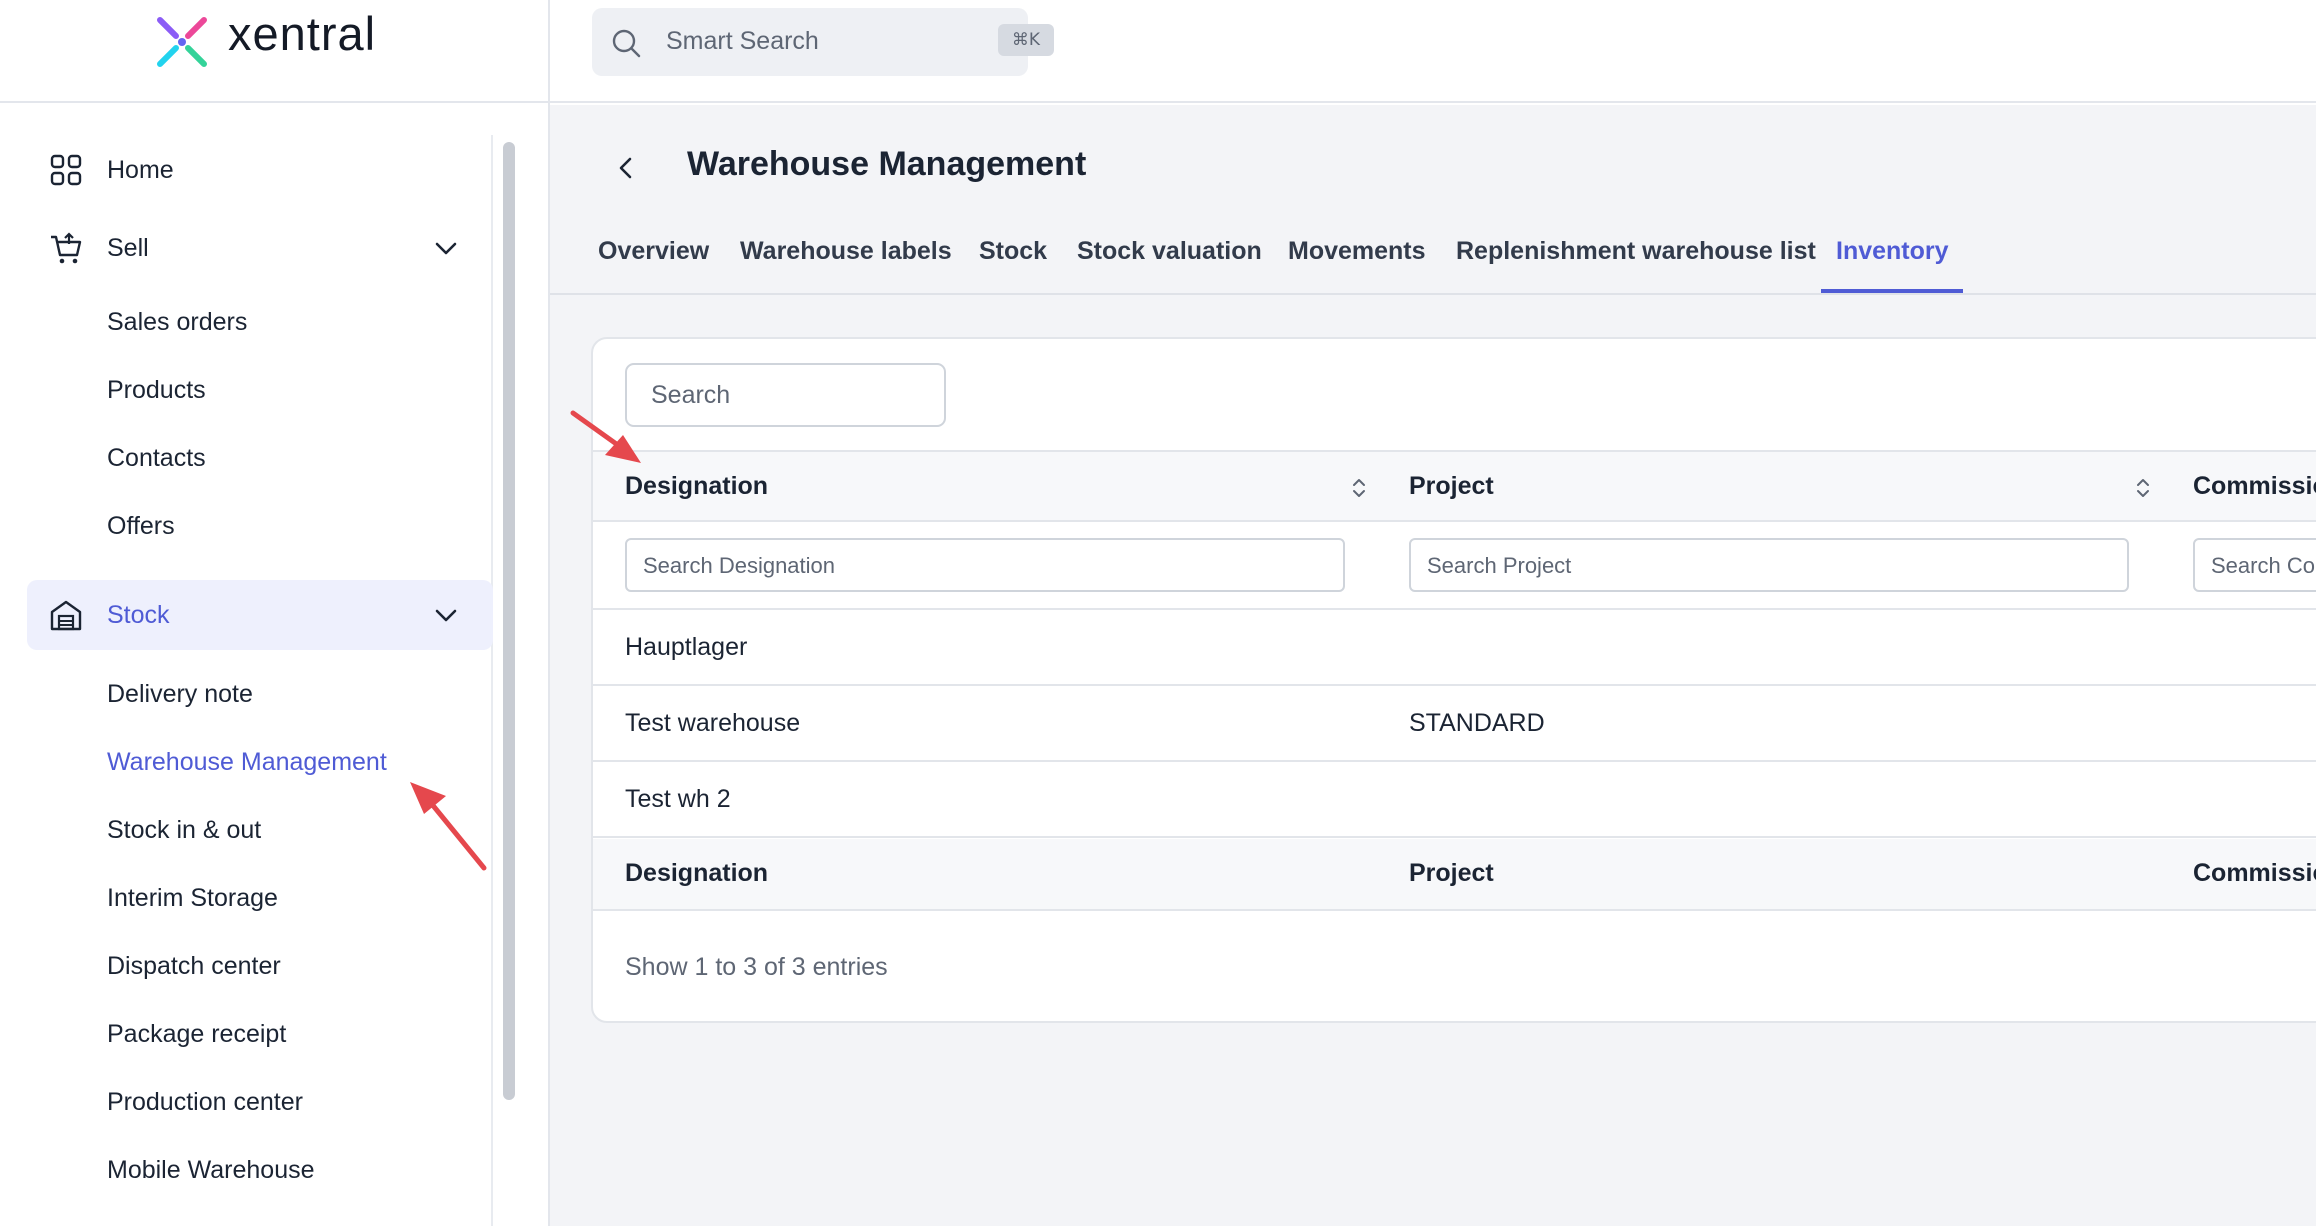 This screenshot has width=2316, height=1226. Describe the element at coordinates (260, 615) in the screenshot. I see `sidebar-item-stock: Stock` at that location.